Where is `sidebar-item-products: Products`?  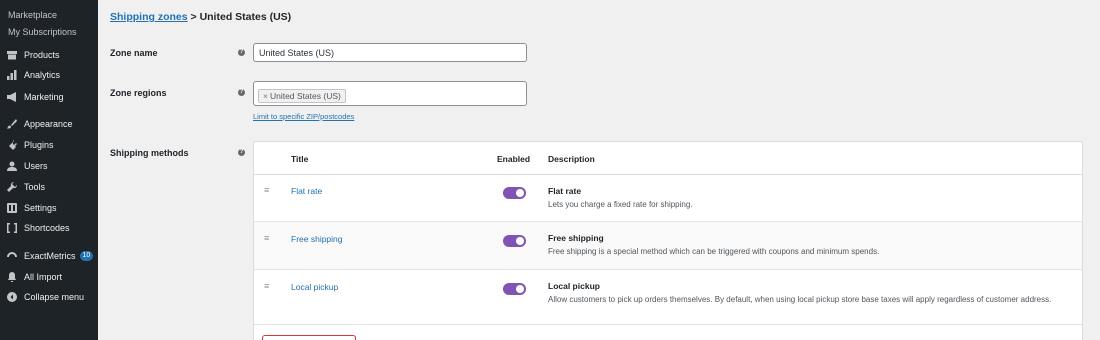 sidebar-item-products: Products is located at coordinates (49, 55).